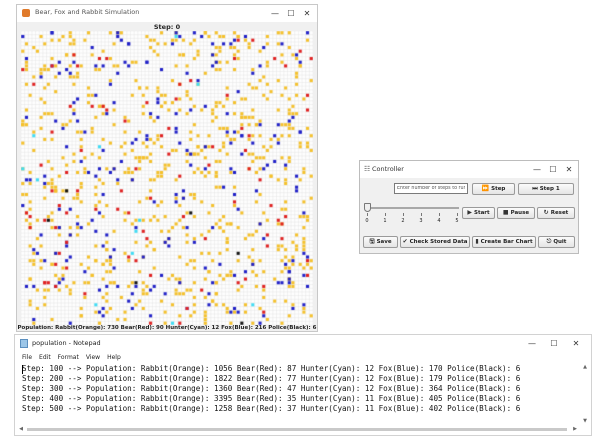 The width and height of the screenshot is (599, 440). I want to click on play-icon: ▶, so click(469, 212).